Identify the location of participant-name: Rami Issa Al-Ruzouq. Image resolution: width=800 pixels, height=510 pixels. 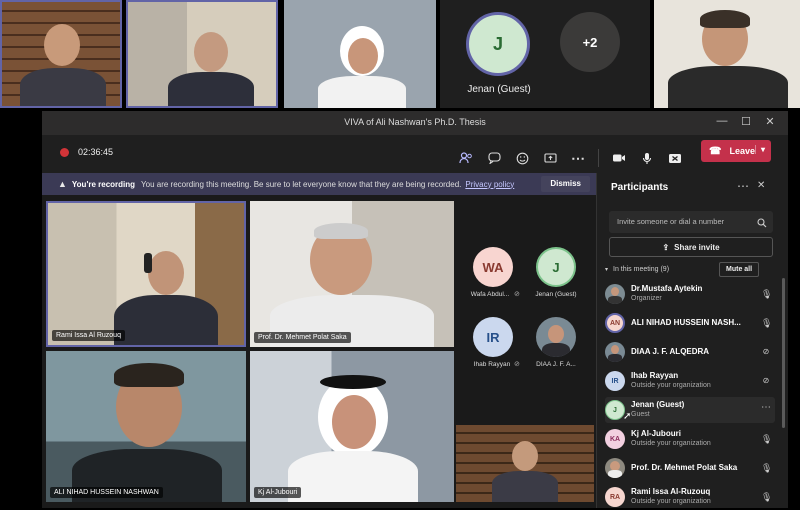
(671, 491).